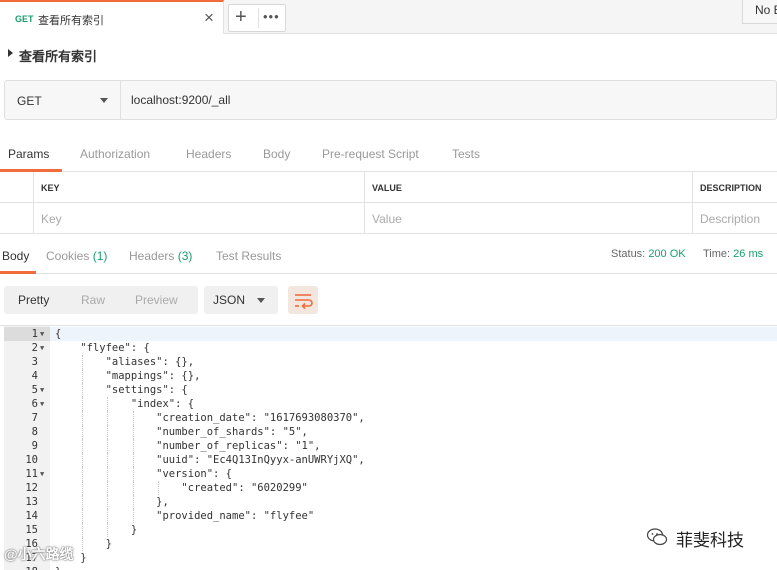 This screenshot has width=777, height=570. What do you see at coordinates (185, 256) in the screenshot?
I see `count-badge: (3)` at bounding box center [185, 256].